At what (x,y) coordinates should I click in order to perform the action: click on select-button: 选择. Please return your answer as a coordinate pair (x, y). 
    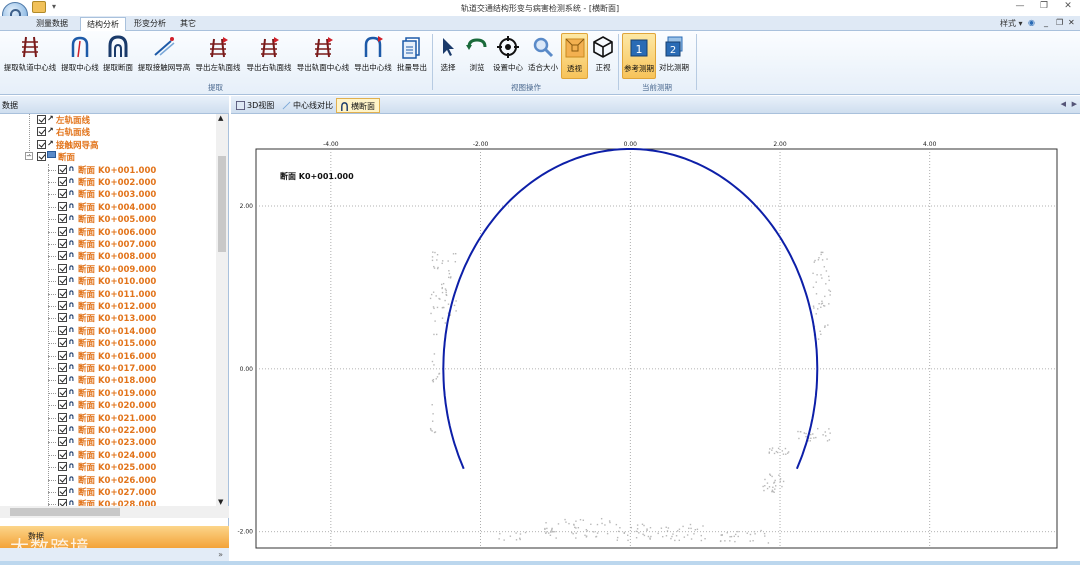
    Looking at the image, I should click on (448, 56).